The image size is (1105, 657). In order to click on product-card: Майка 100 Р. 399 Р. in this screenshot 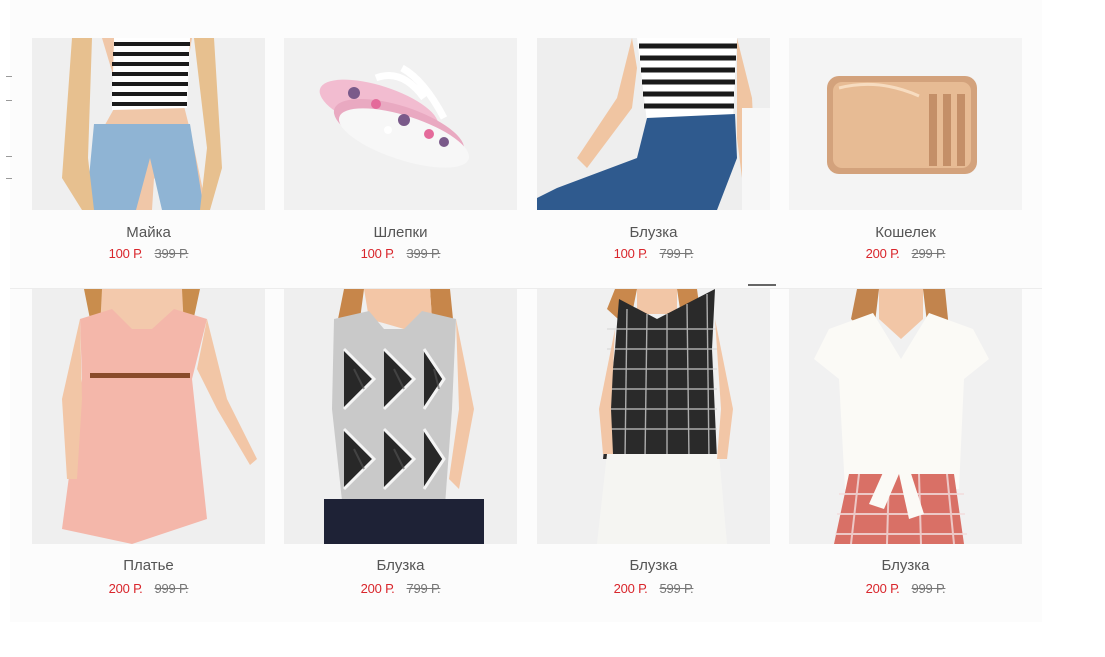, I will do `click(148, 151)`.